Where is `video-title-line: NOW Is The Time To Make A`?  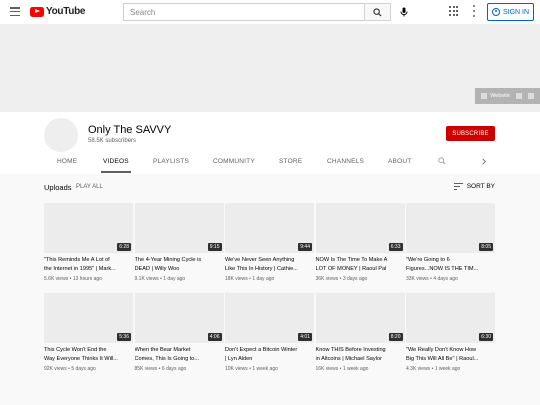
video-title-line: NOW Is The Time To Make A is located at coordinates (351, 260).